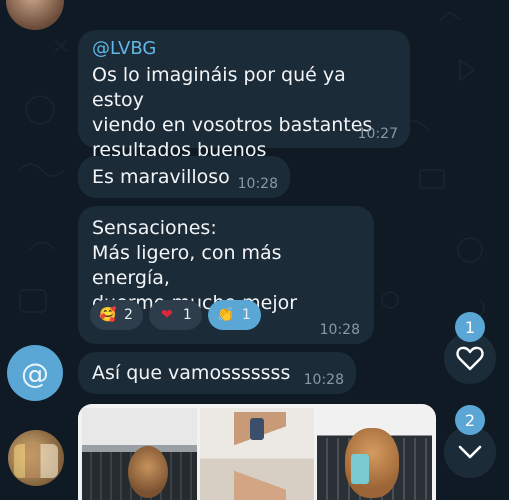  I want to click on sender-avatar-at: @, so click(35, 373).